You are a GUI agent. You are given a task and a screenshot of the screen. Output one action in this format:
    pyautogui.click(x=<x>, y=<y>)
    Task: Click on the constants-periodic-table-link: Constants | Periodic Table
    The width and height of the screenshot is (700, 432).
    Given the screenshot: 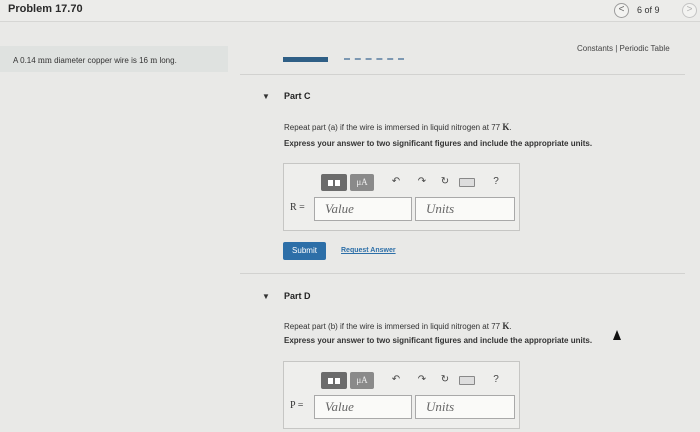 What is the action you would take?
    pyautogui.click(x=623, y=48)
    